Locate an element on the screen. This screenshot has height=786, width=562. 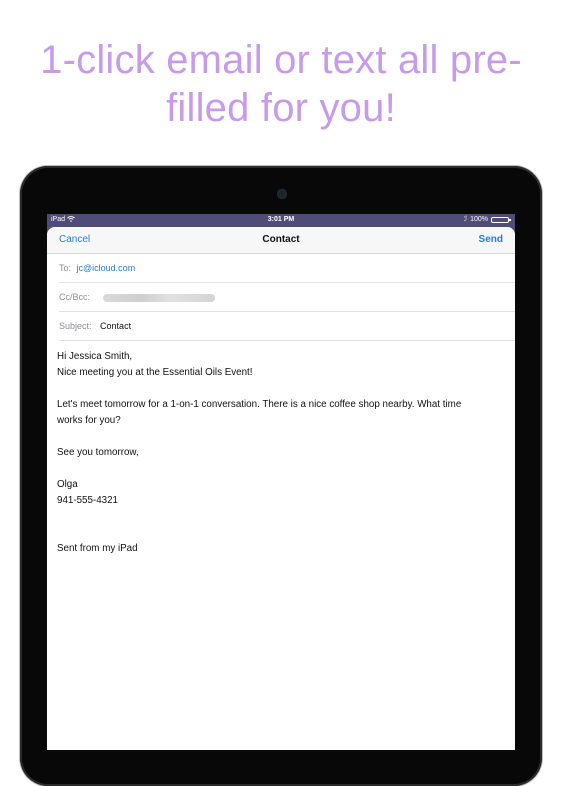
compose-navbar: Cancel Contact Send is located at coordinates (281, 240).